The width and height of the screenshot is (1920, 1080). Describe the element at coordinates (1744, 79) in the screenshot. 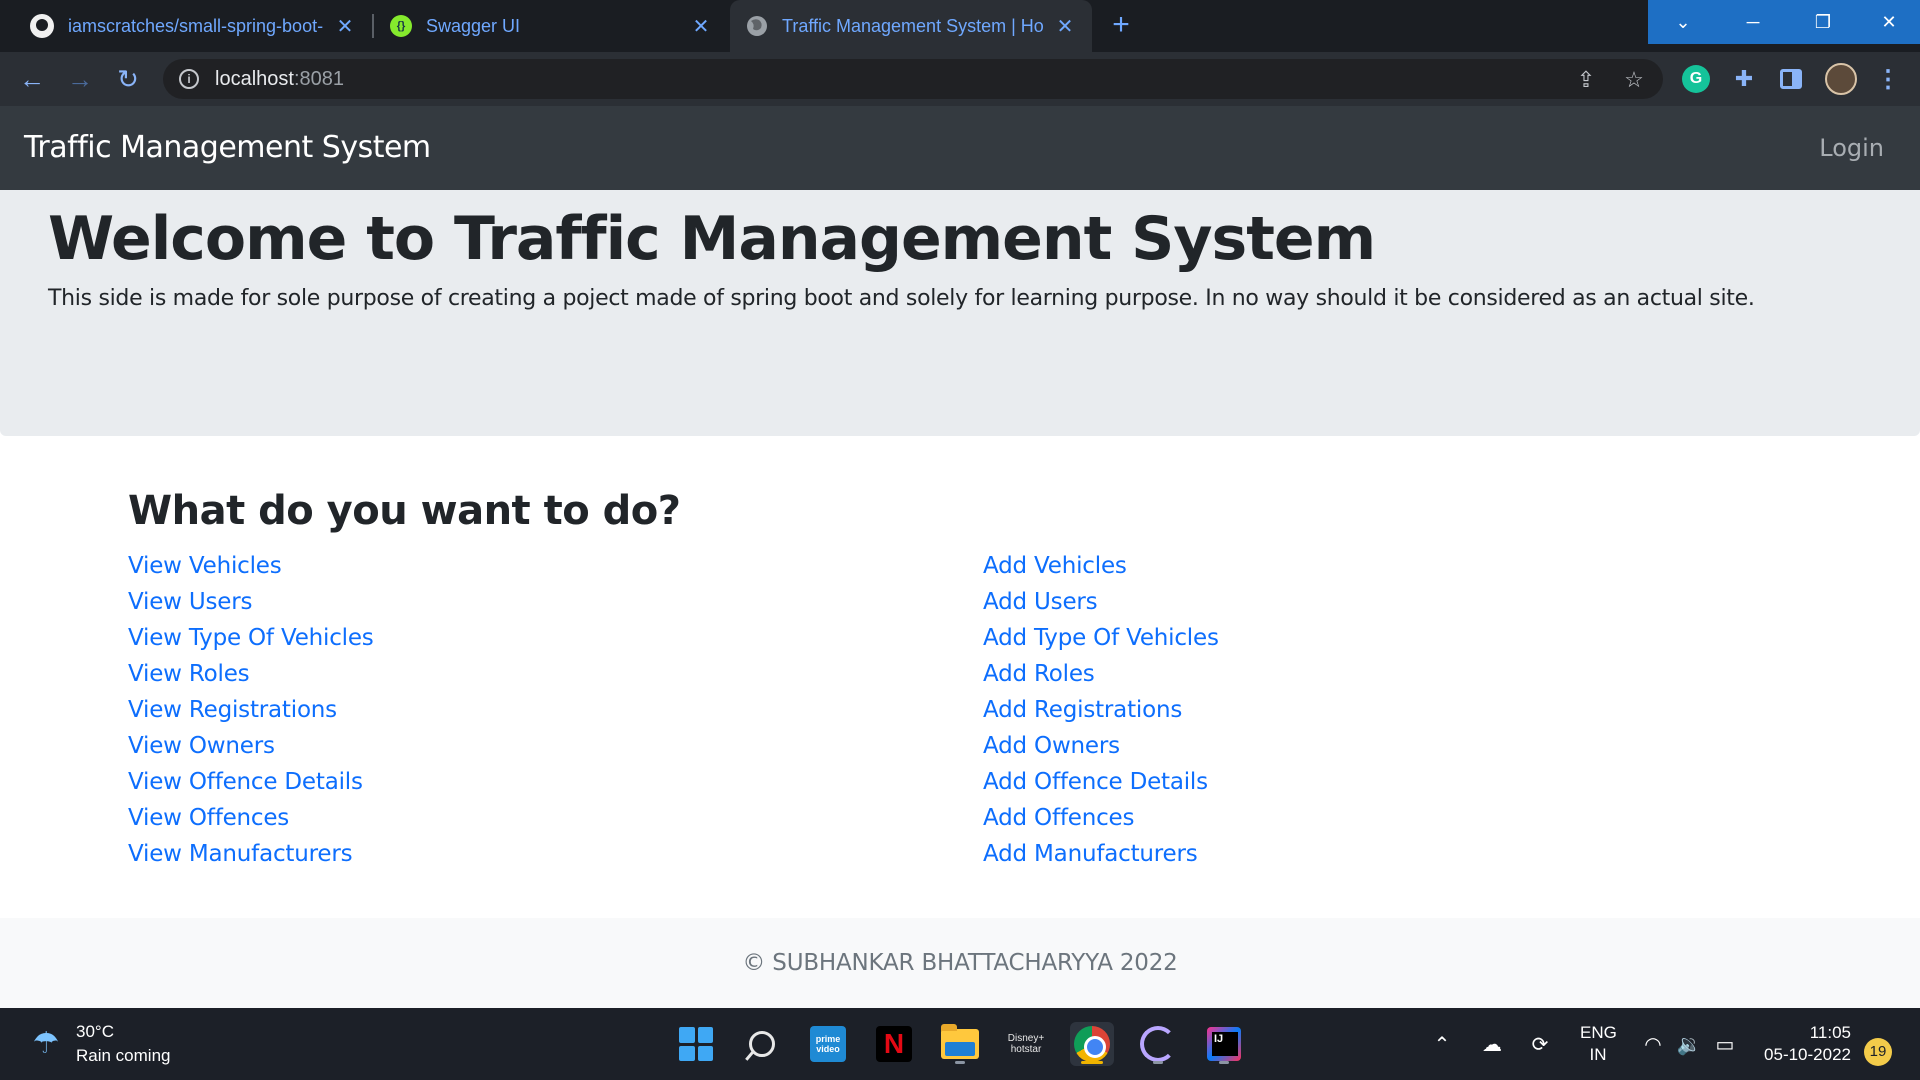

I see `extensions-puzzle-icon: ✚` at that location.